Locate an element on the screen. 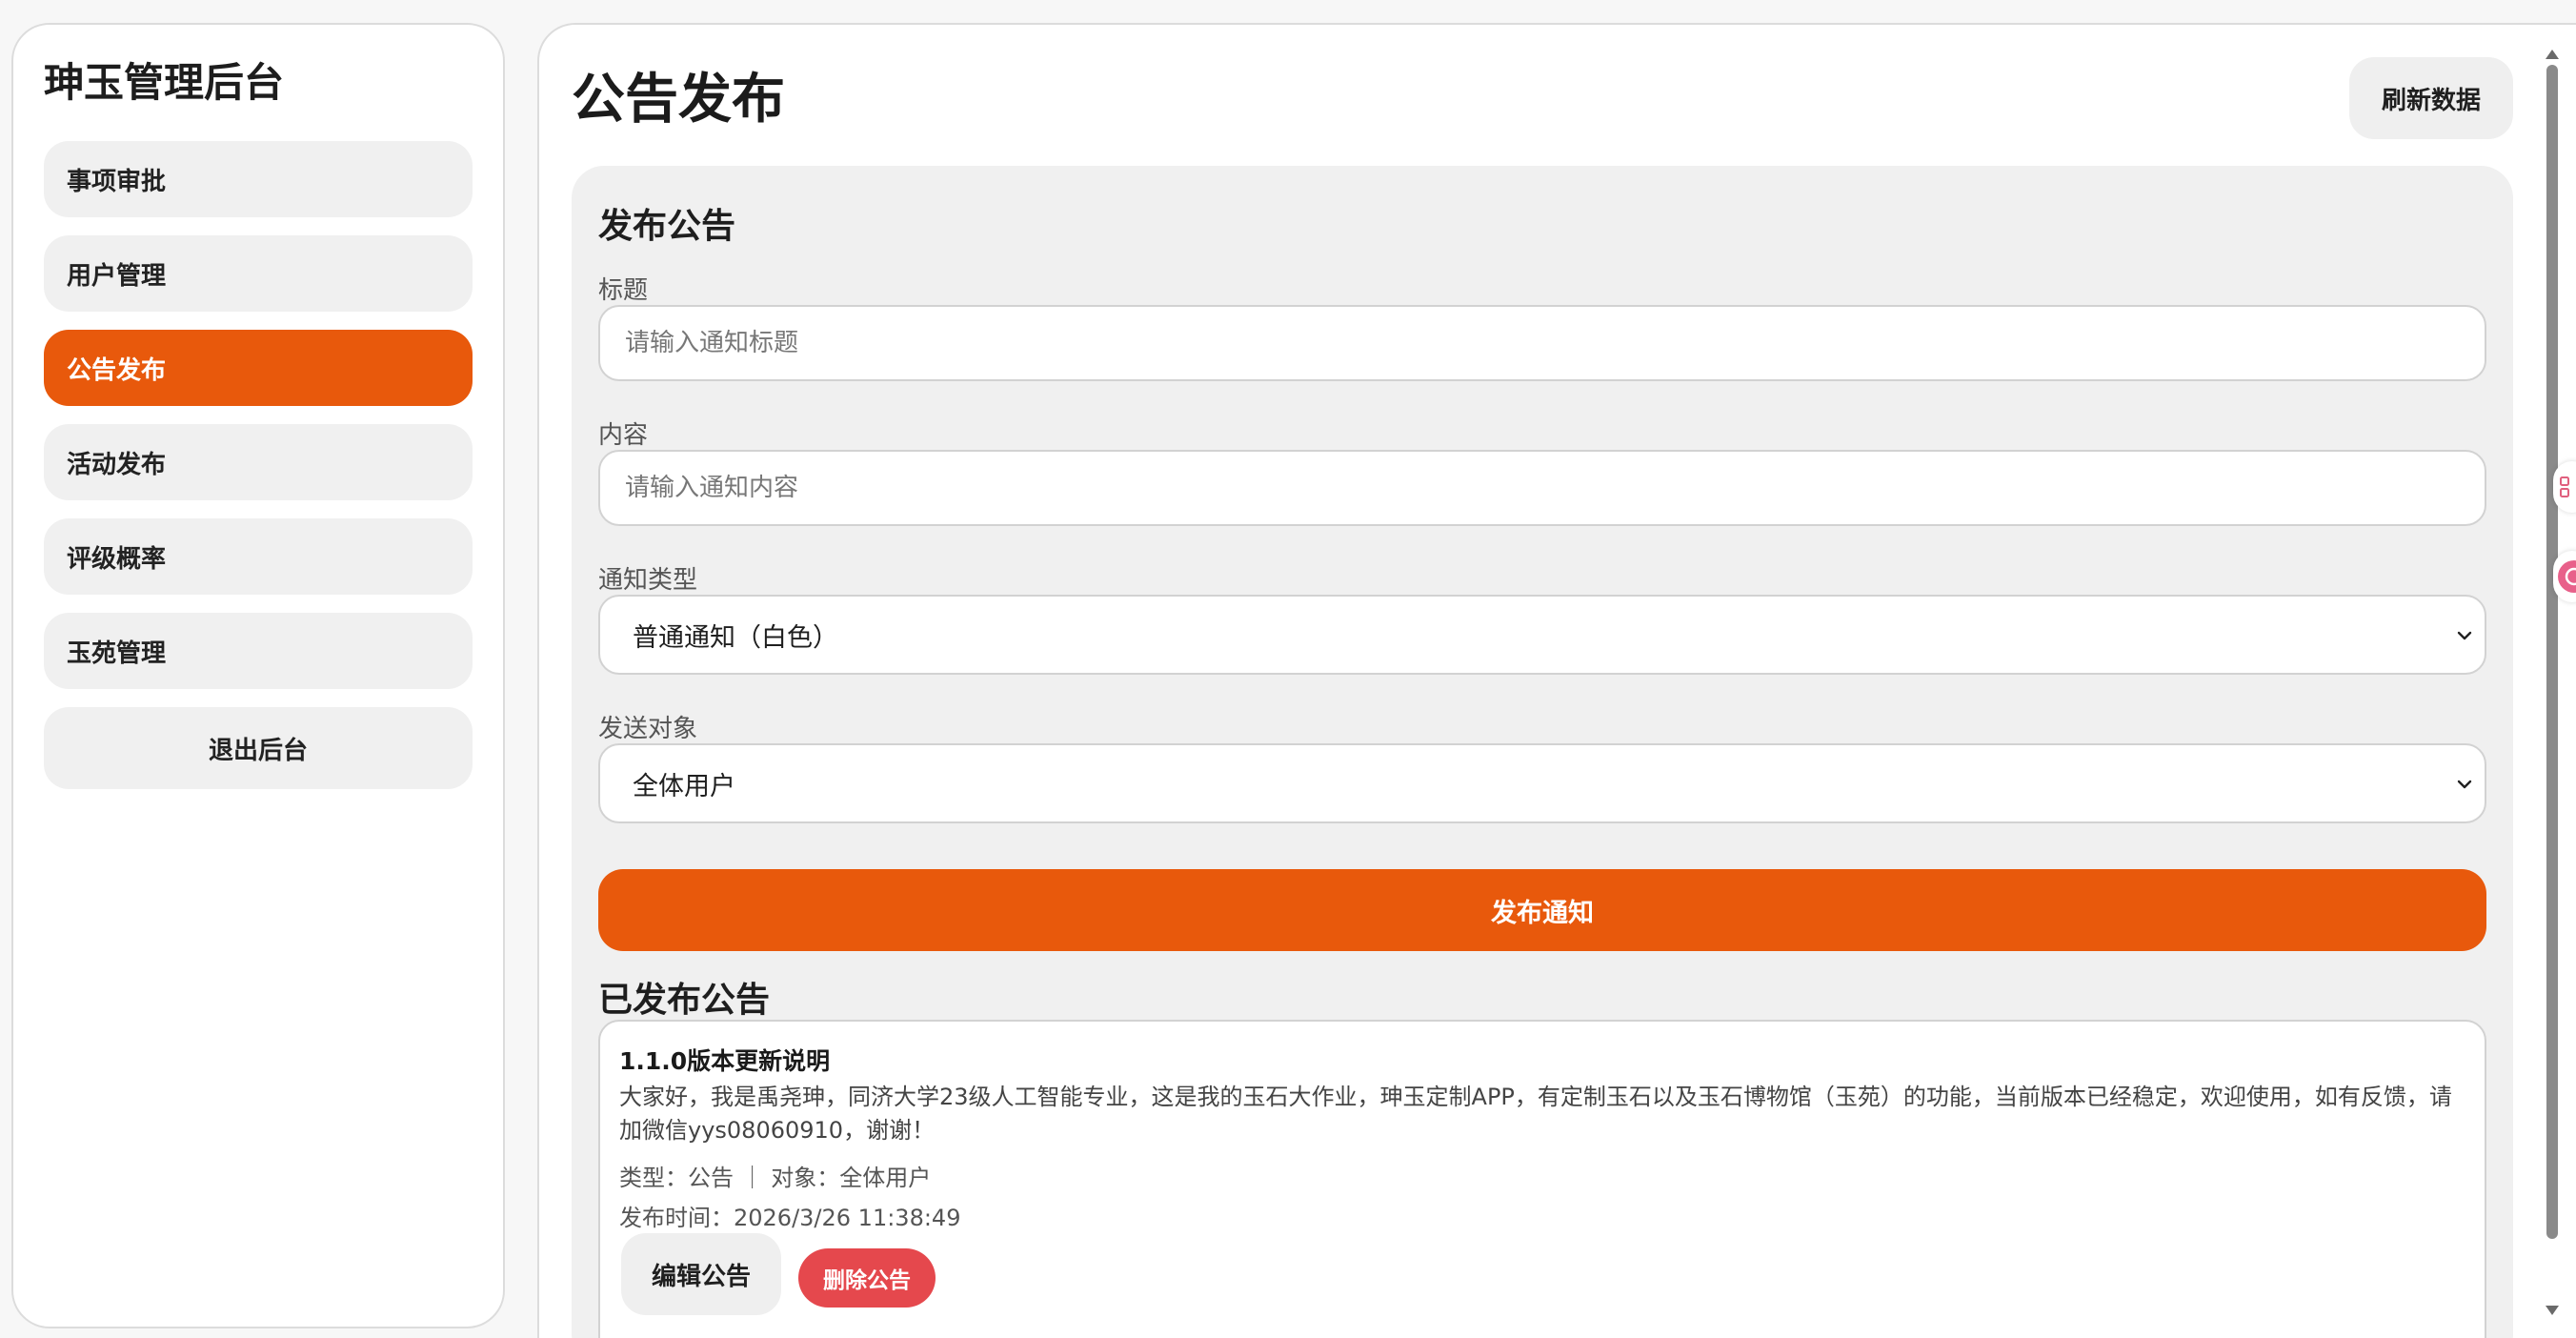 This screenshot has width=2576, height=1338. content-input is located at coordinates (1542, 488).